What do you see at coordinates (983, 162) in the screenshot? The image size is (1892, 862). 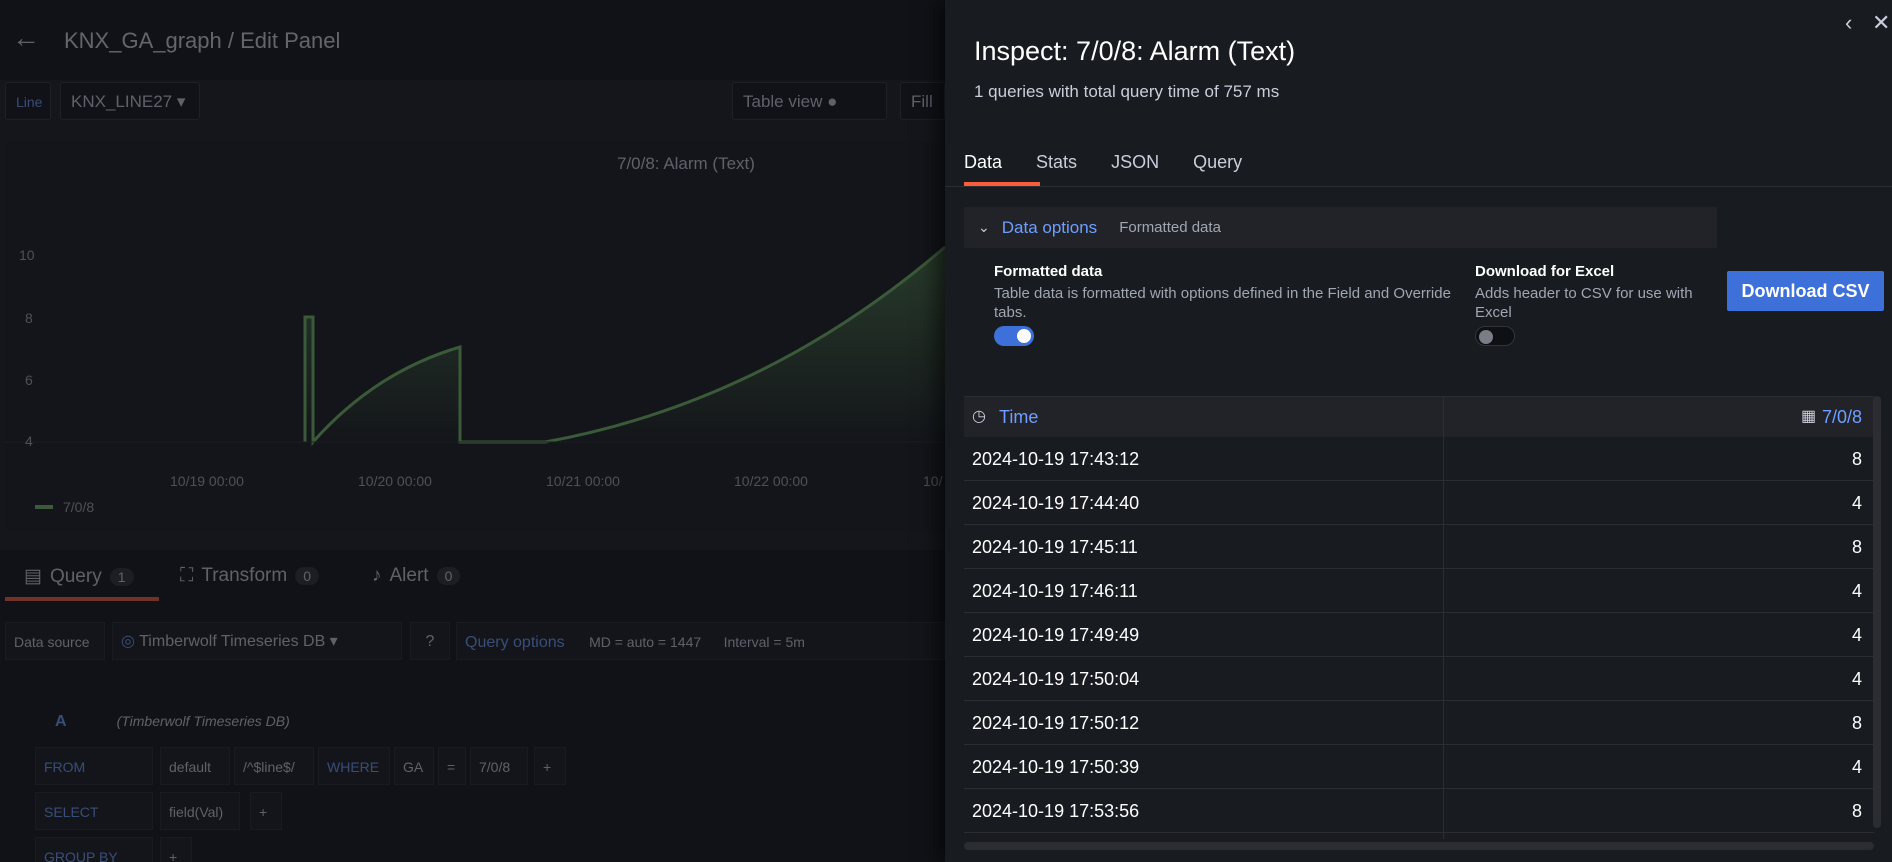 I see `tab-data: Data` at bounding box center [983, 162].